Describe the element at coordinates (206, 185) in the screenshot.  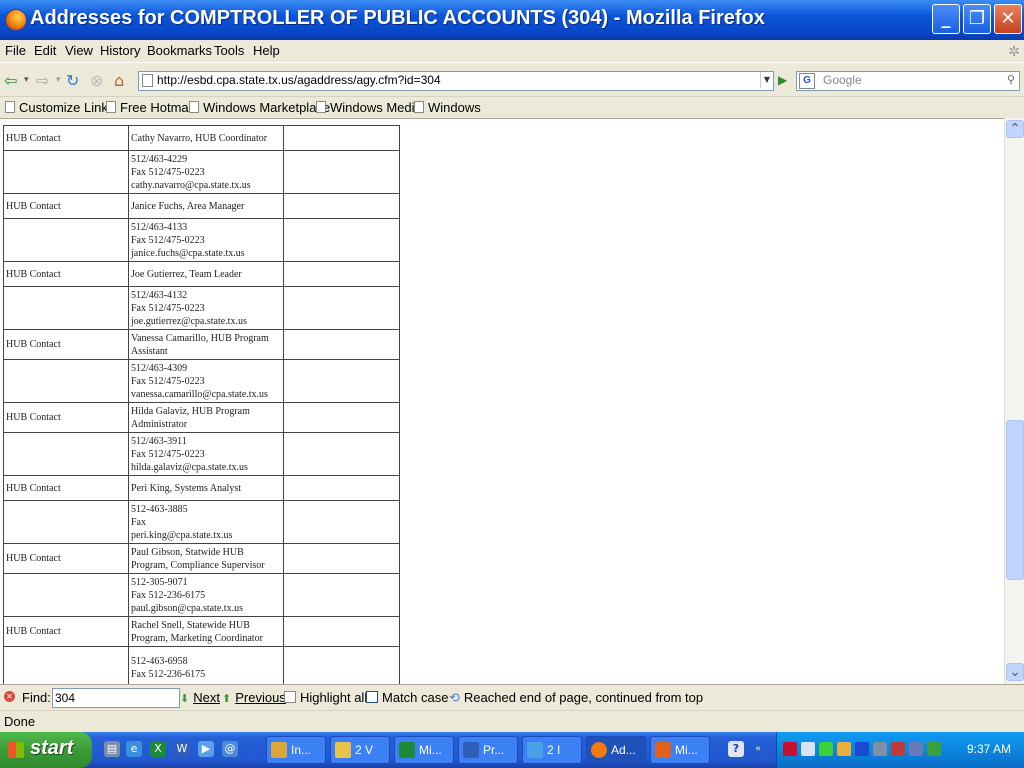
I see `contact-email: cathy.navarro@cpa.state.tx.us` at that location.